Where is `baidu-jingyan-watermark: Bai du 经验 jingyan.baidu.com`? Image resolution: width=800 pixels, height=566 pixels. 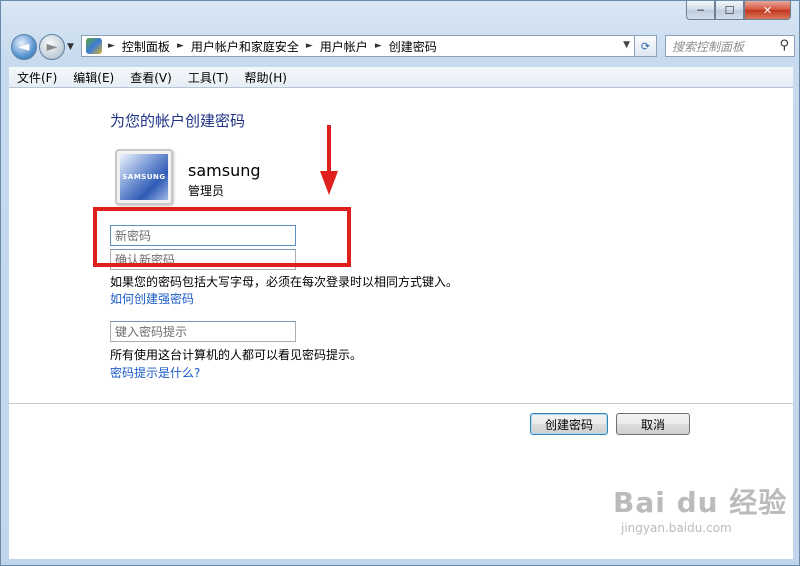 baidu-jingyan-watermark: Bai du 经验 jingyan.baidu.com is located at coordinates (700, 508).